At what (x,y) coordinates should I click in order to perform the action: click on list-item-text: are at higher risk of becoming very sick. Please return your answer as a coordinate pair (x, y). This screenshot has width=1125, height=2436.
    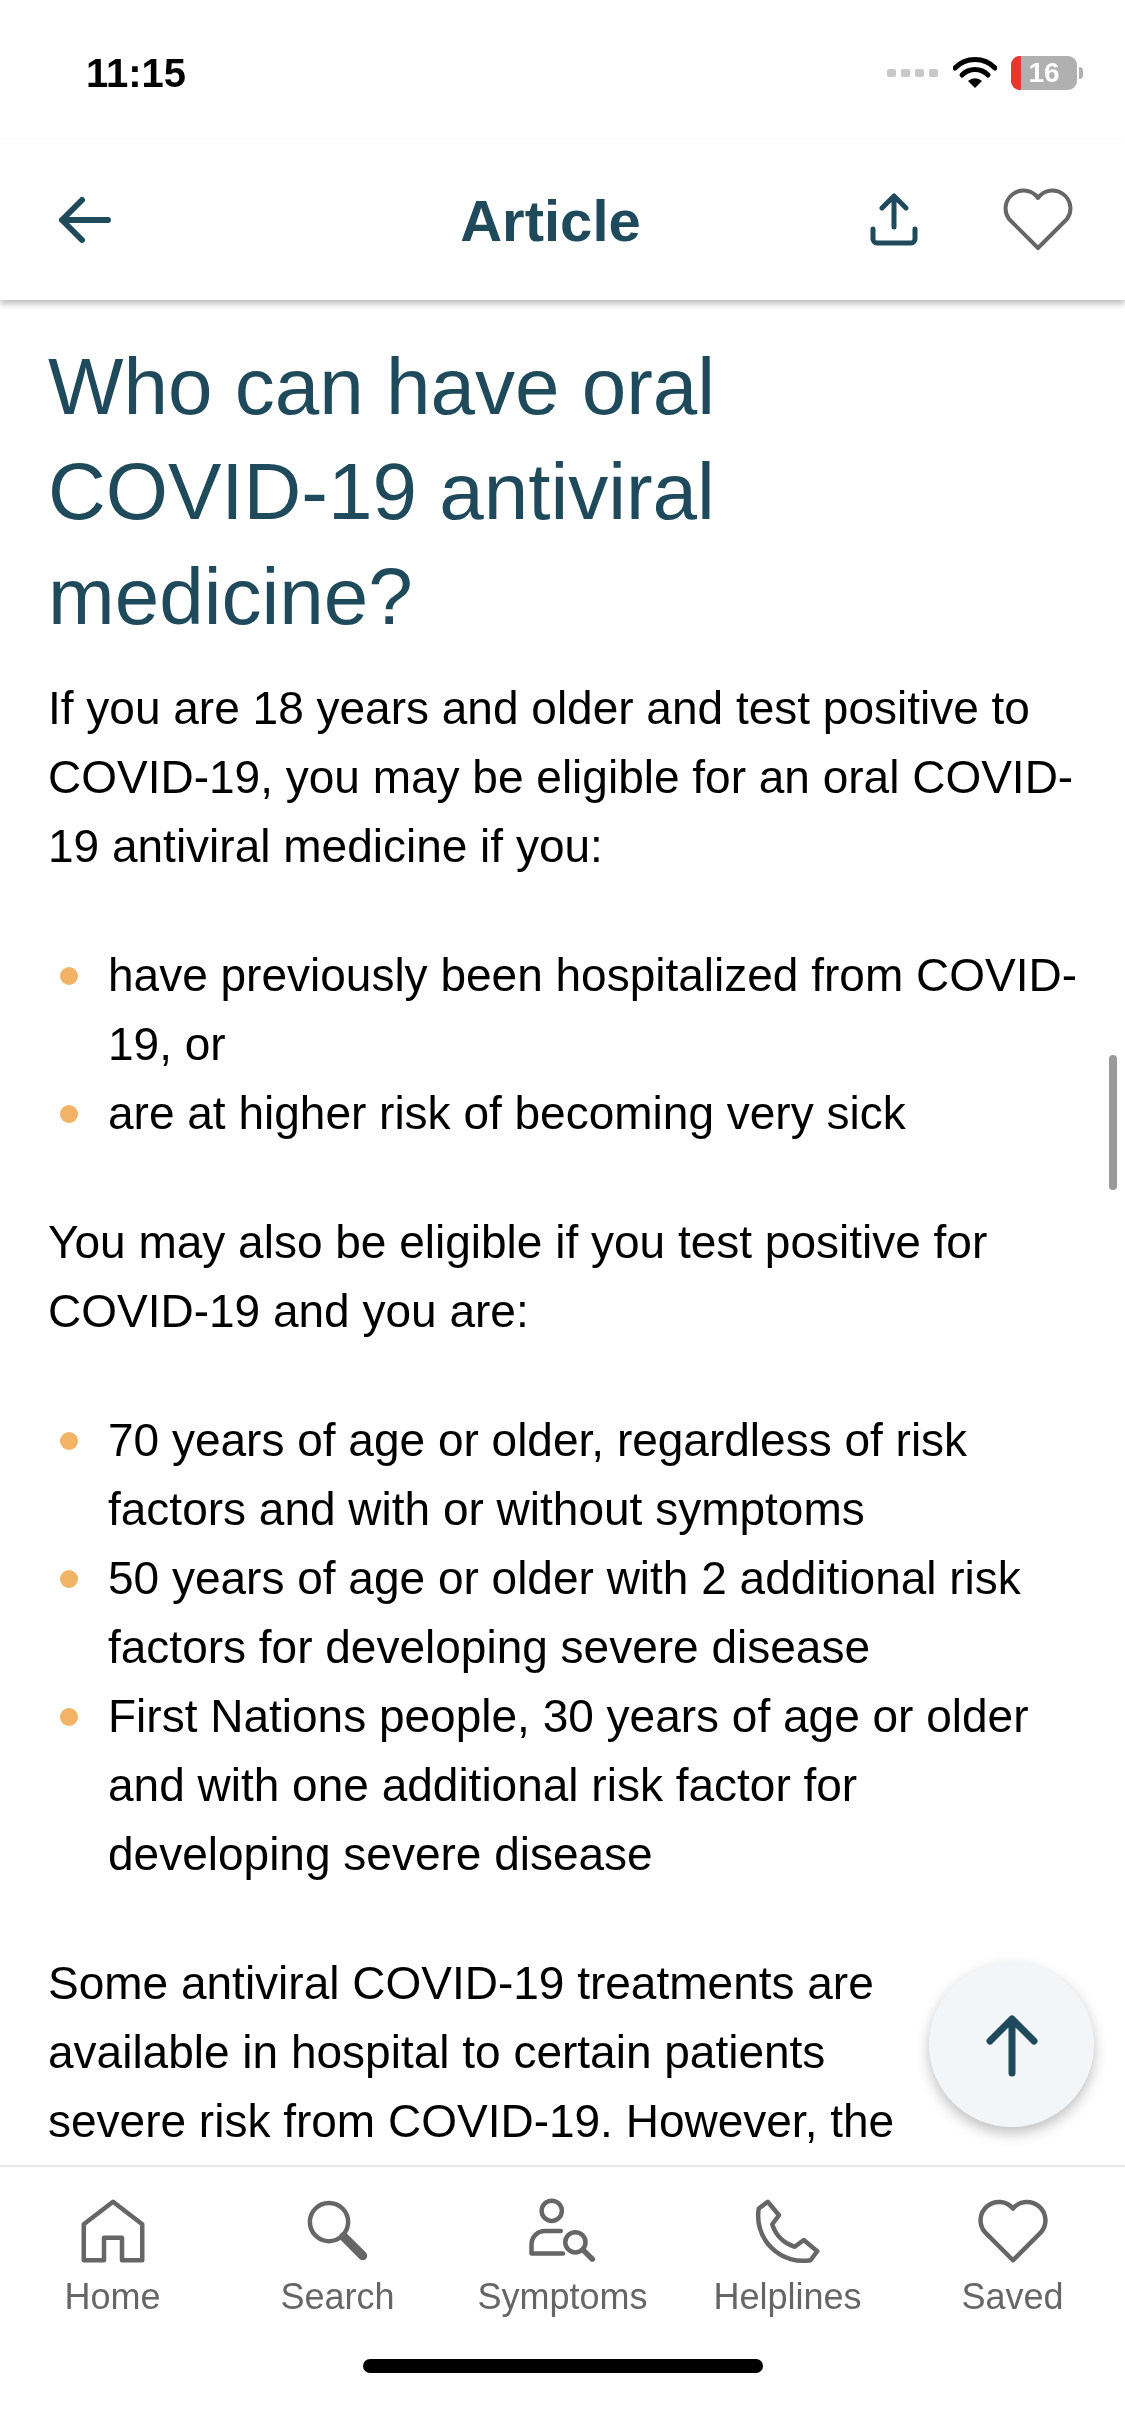
    Looking at the image, I should click on (507, 1113).